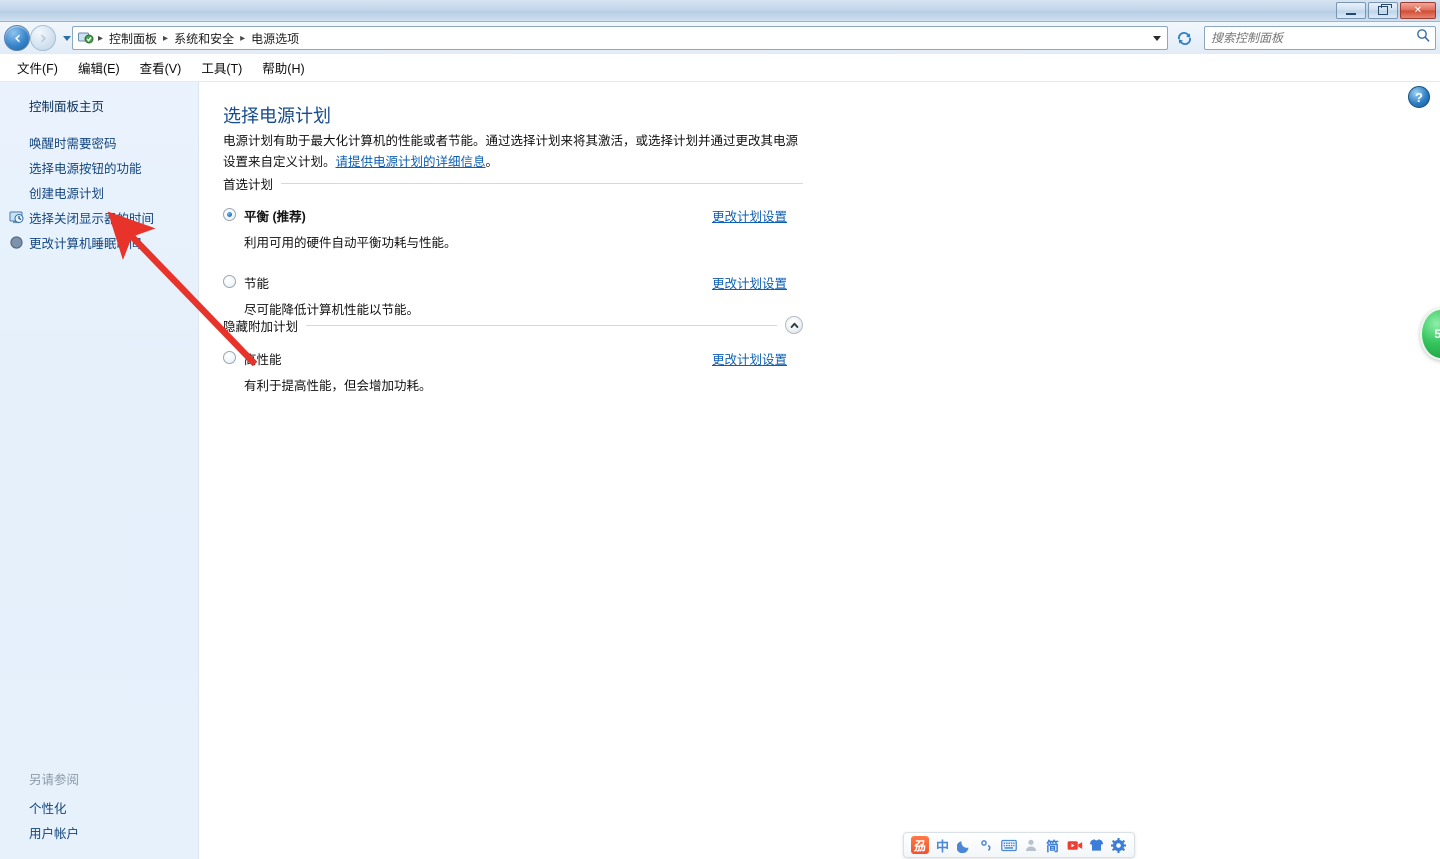 Image resolution: width=1440 pixels, height=859 pixels. I want to click on section-header: 首选计划, so click(513, 183).